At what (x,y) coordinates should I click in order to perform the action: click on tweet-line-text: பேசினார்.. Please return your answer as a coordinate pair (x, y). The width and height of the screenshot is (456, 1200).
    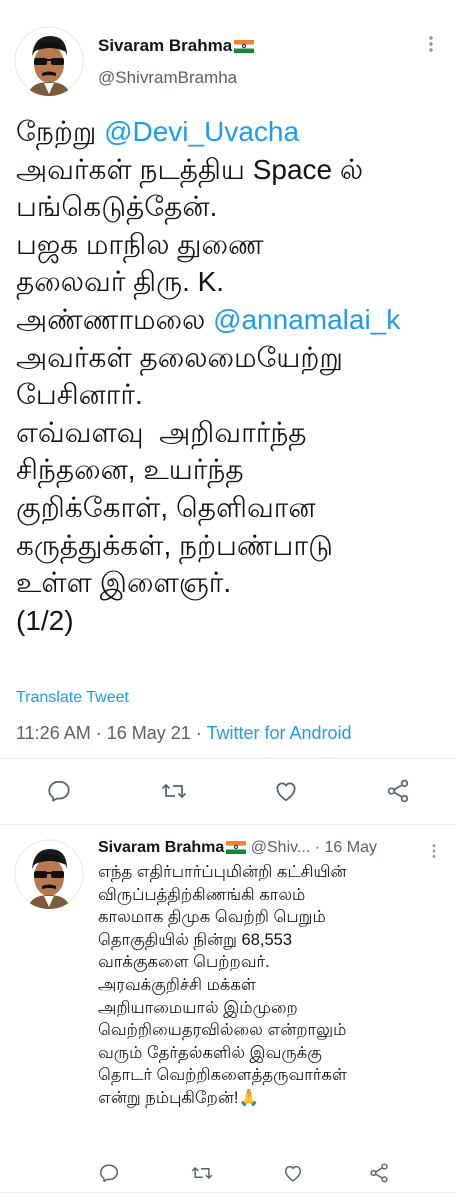
    Looking at the image, I should click on (79, 395).